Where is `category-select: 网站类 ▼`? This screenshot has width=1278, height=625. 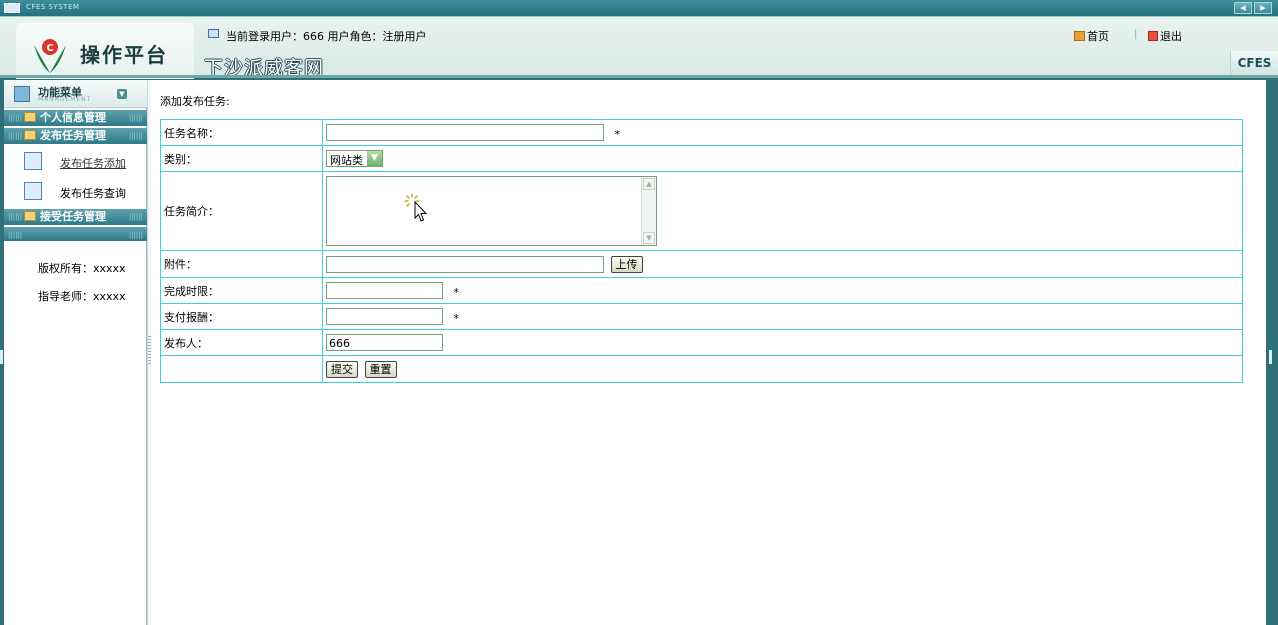 category-select: 网站类 ▼ is located at coordinates (354, 158).